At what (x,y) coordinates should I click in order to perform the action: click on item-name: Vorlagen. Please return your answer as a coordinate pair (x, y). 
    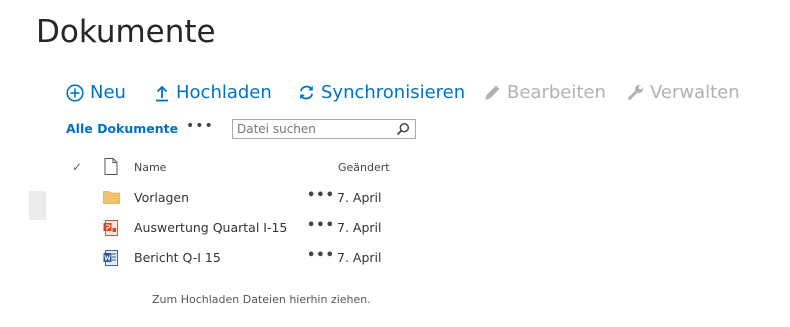
    Looking at the image, I should click on (161, 197).